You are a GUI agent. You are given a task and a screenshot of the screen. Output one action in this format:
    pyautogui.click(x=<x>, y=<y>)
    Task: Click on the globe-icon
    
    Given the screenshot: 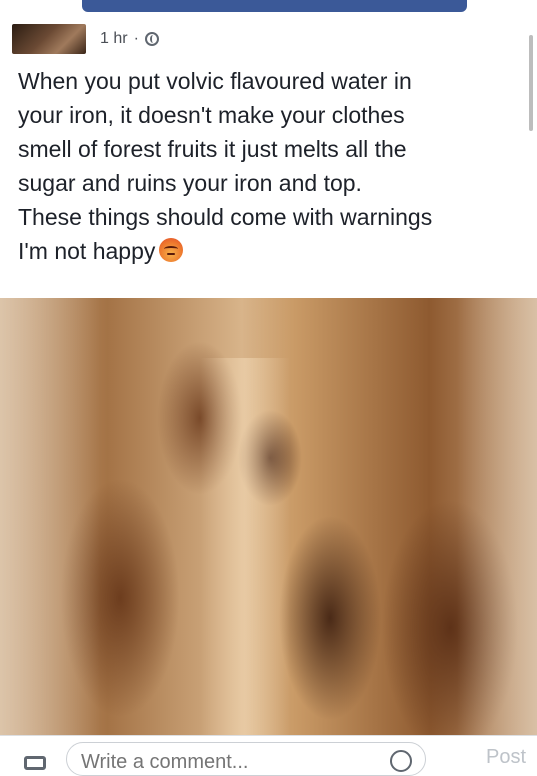 What is the action you would take?
    pyautogui.click(x=151, y=39)
    